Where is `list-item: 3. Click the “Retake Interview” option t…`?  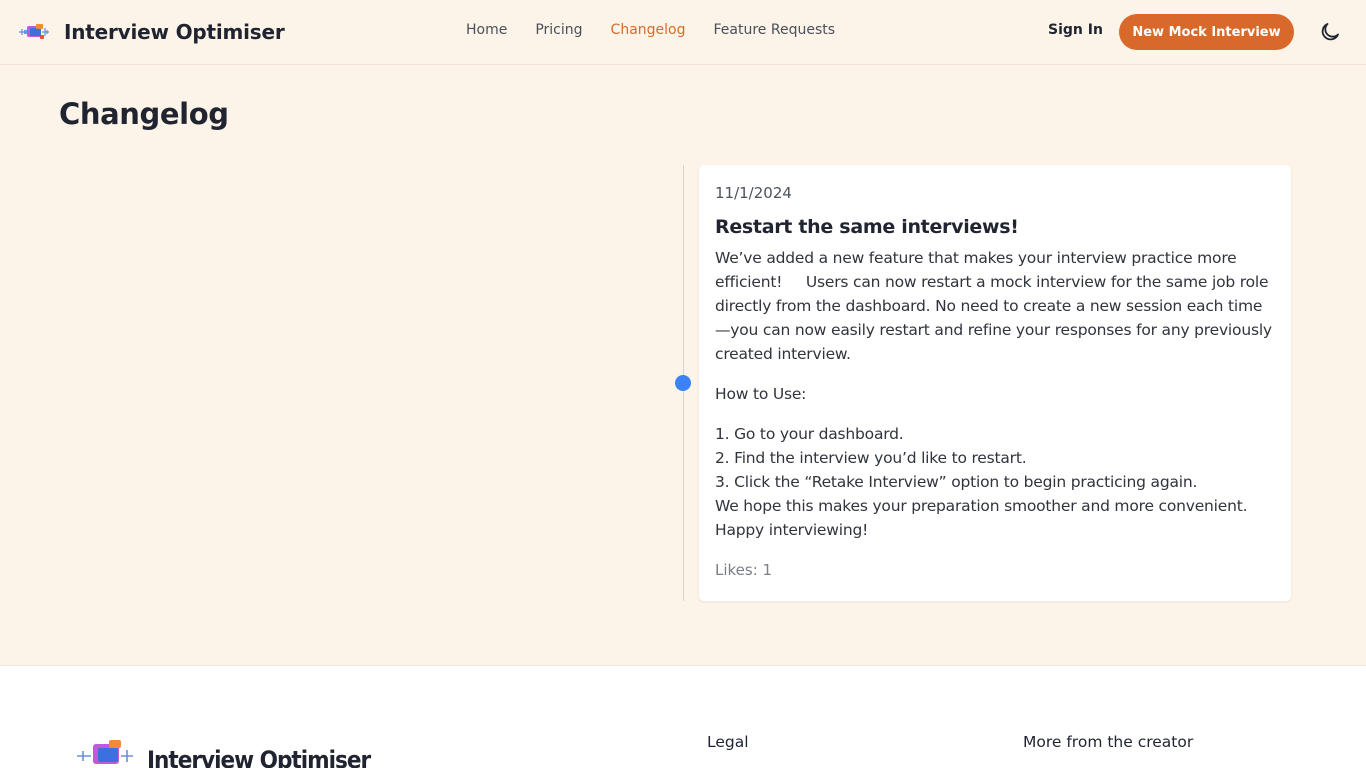
list-item: 3. Click the “Retake Interview” option t… is located at coordinates (956, 482).